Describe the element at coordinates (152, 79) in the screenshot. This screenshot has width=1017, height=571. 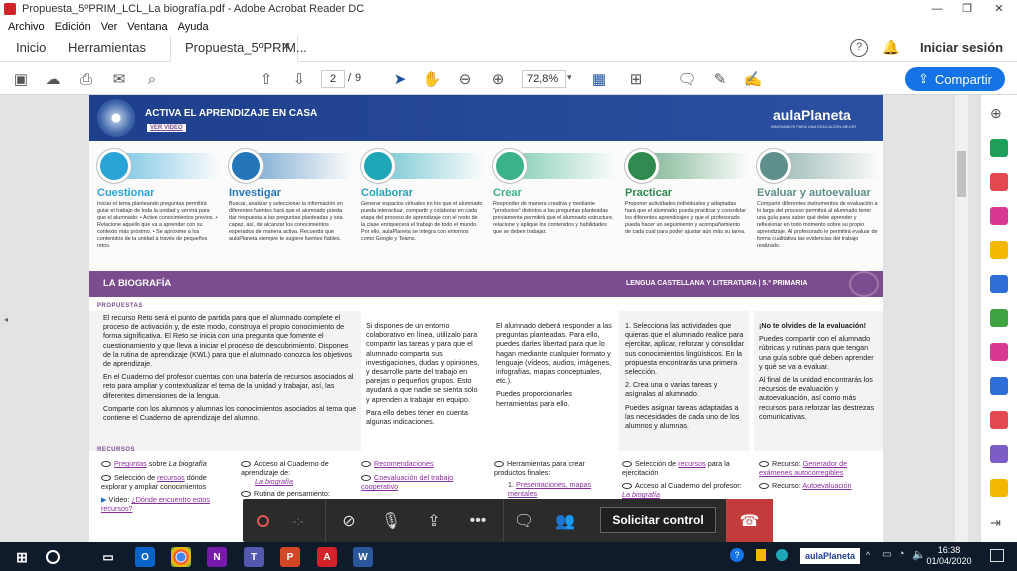
I see `search-icon: ⌕` at that location.